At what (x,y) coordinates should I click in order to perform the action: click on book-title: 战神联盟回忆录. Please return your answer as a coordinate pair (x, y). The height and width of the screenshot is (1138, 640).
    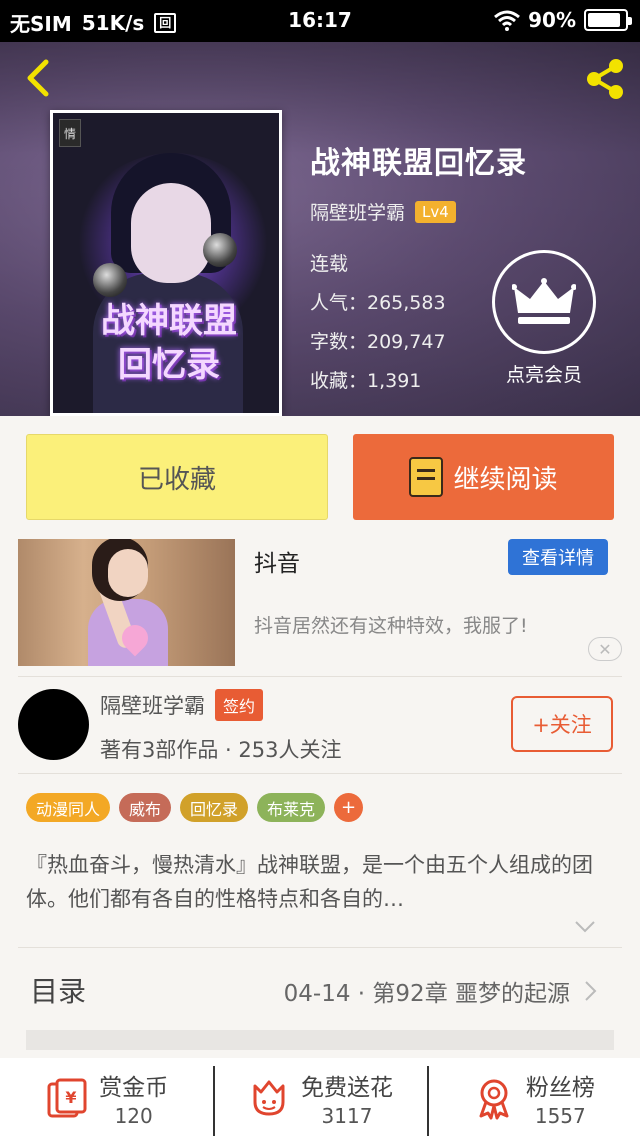
    Looking at the image, I should click on (418, 163).